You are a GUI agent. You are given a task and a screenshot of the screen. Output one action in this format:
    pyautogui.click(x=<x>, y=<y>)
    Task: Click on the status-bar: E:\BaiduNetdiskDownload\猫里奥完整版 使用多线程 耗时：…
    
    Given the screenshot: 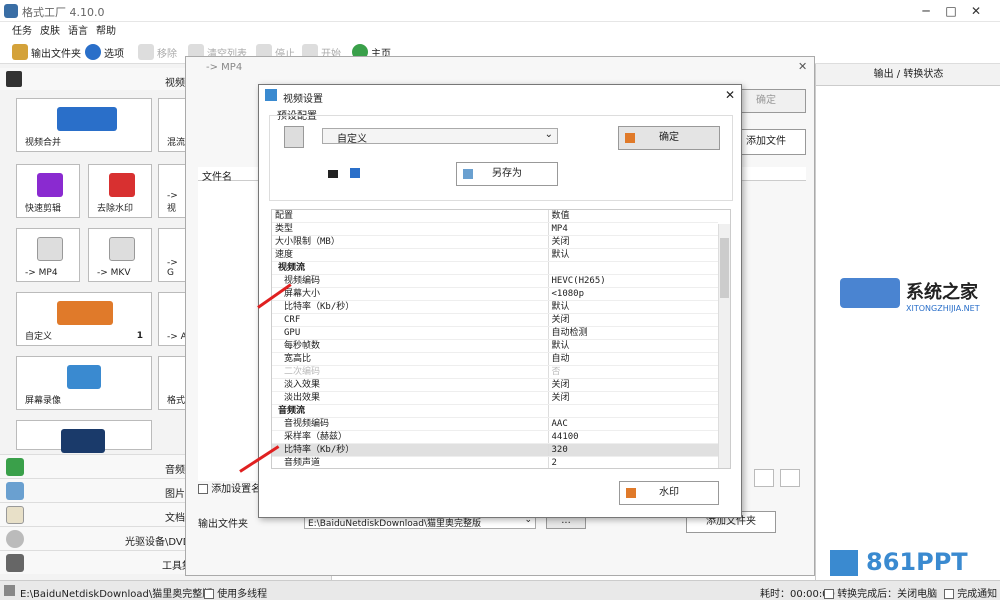 What is the action you would take?
    pyautogui.click(x=500, y=590)
    